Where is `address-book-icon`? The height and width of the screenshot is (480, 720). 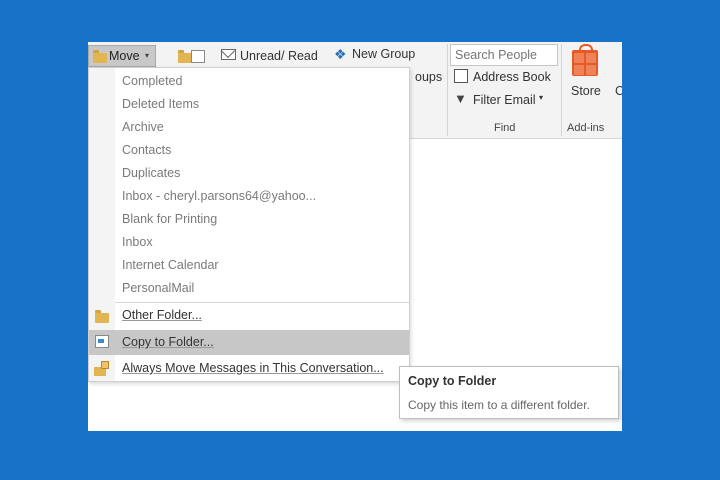
address-book-icon is located at coordinates (461, 76).